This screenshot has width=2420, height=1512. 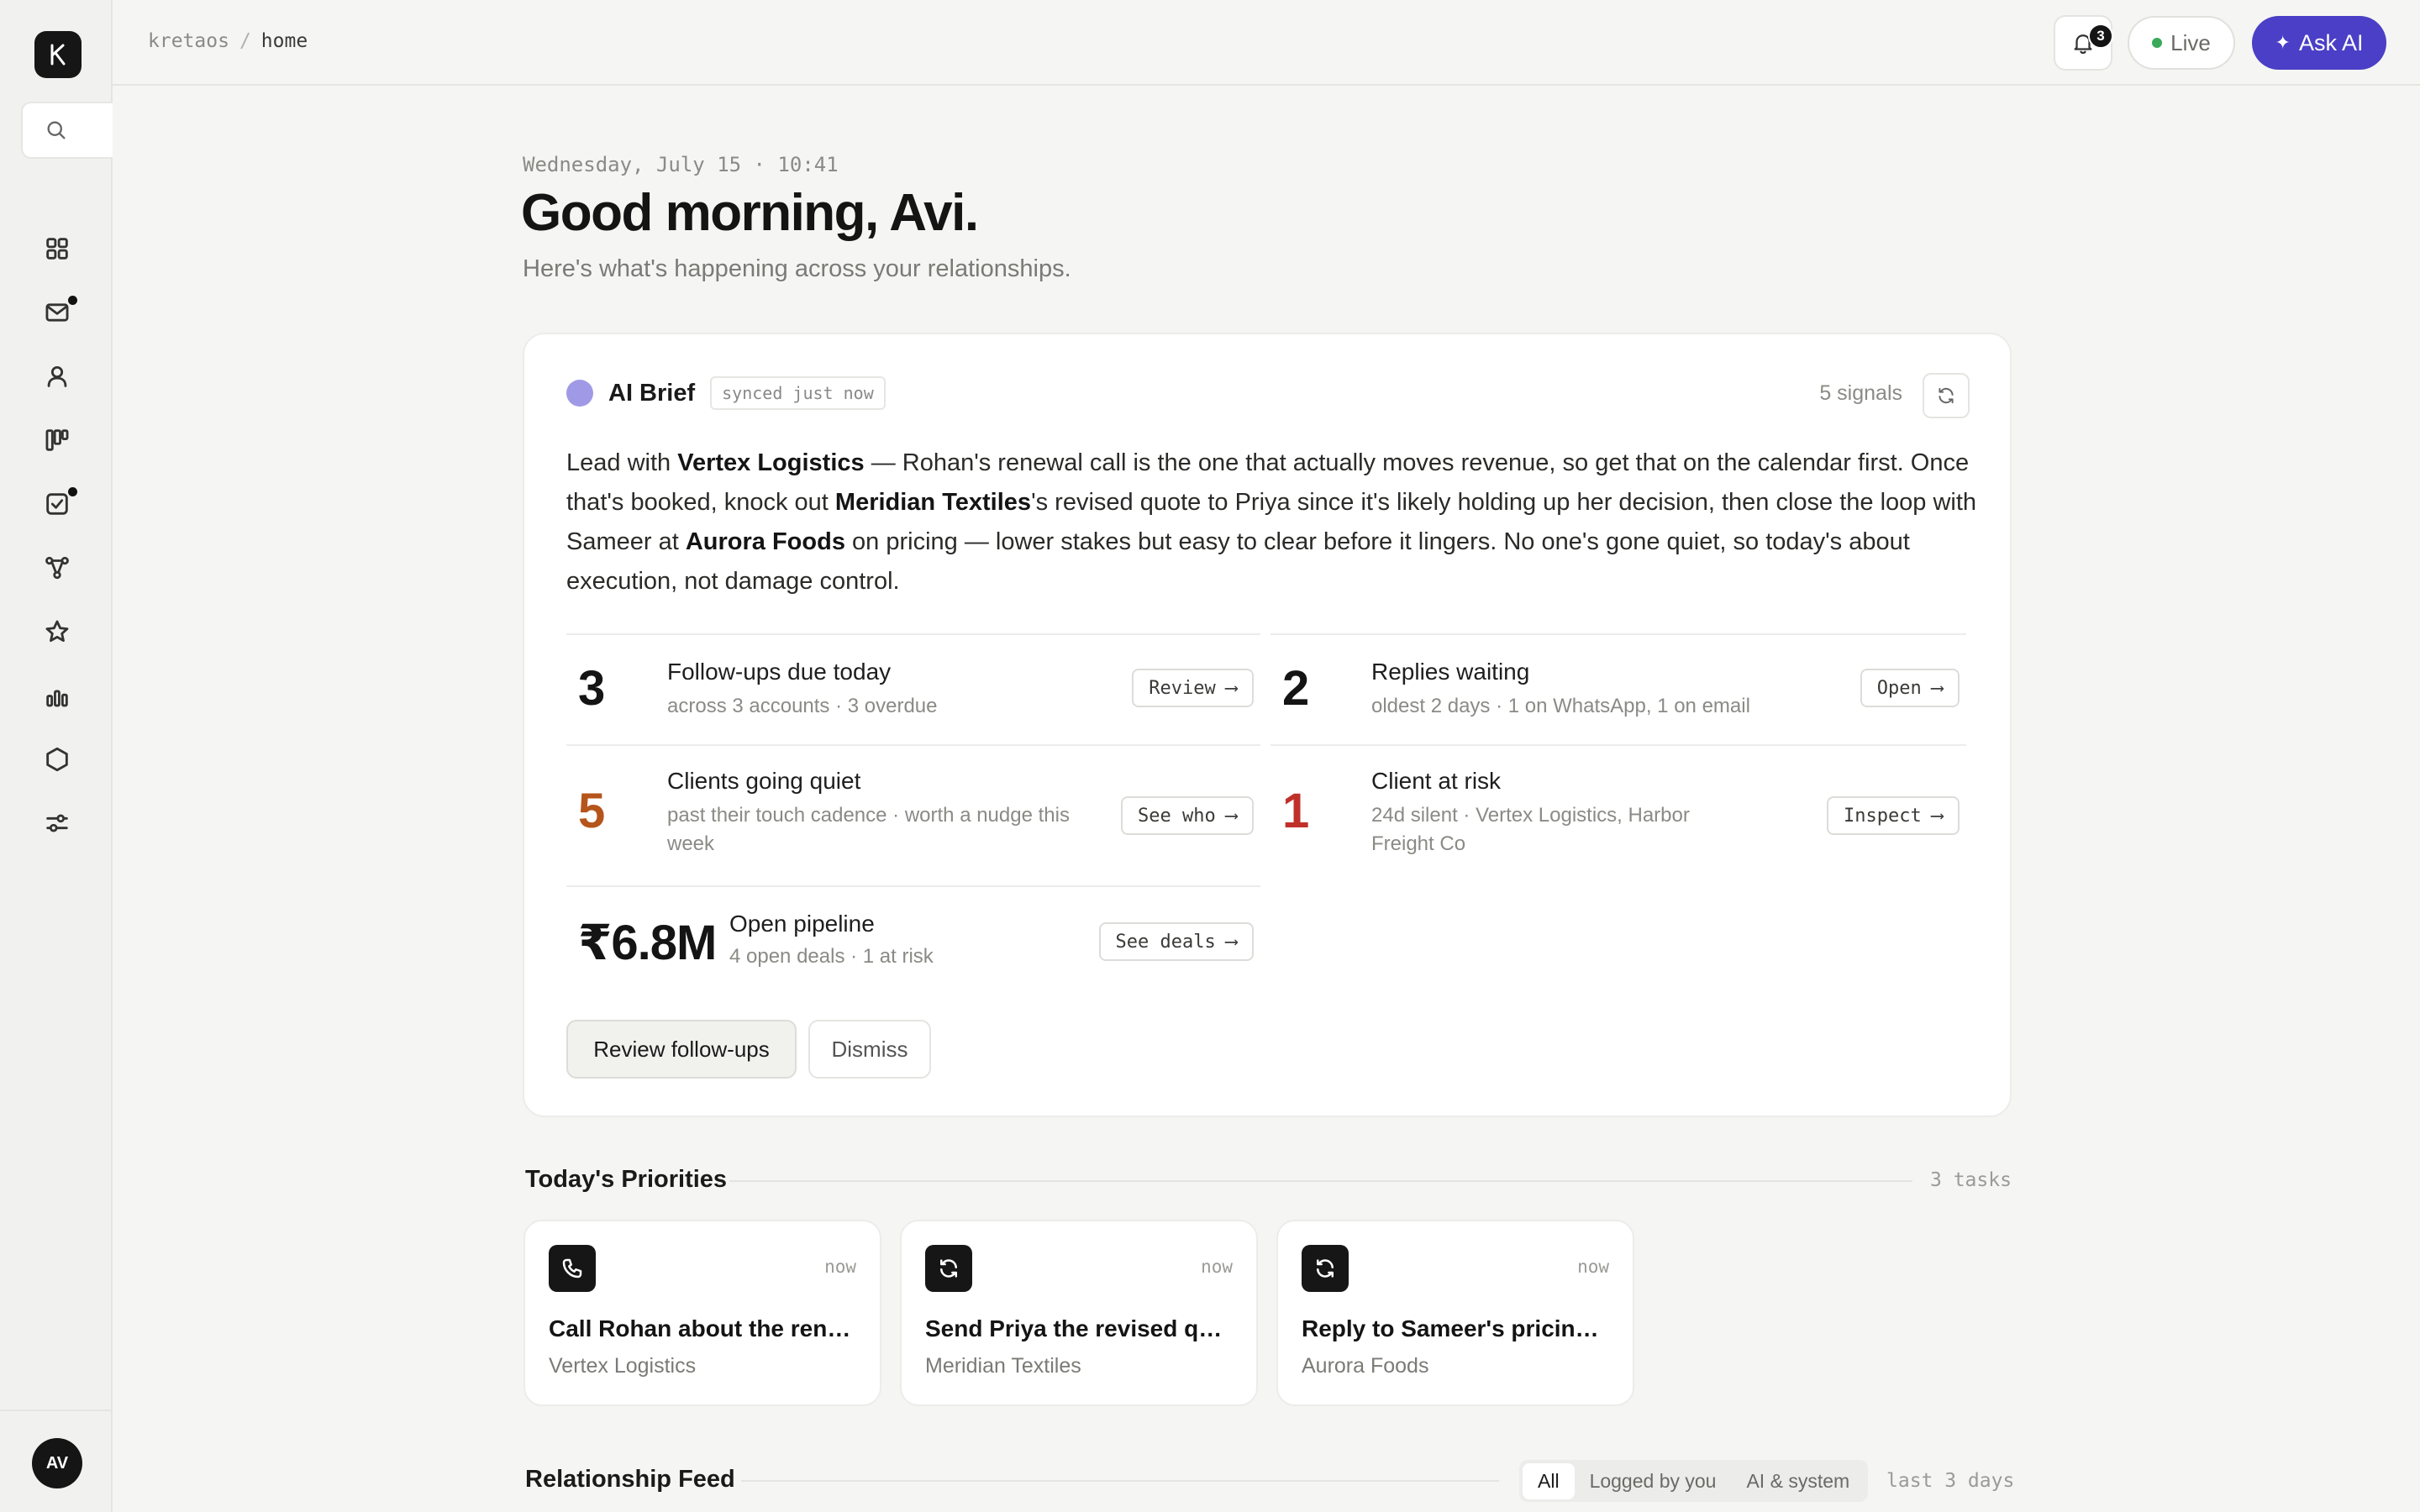 What do you see at coordinates (627, 1179) in the screenshot?
I see `priorities-title: Today's Priorities` at bounding box center [627, 1179].